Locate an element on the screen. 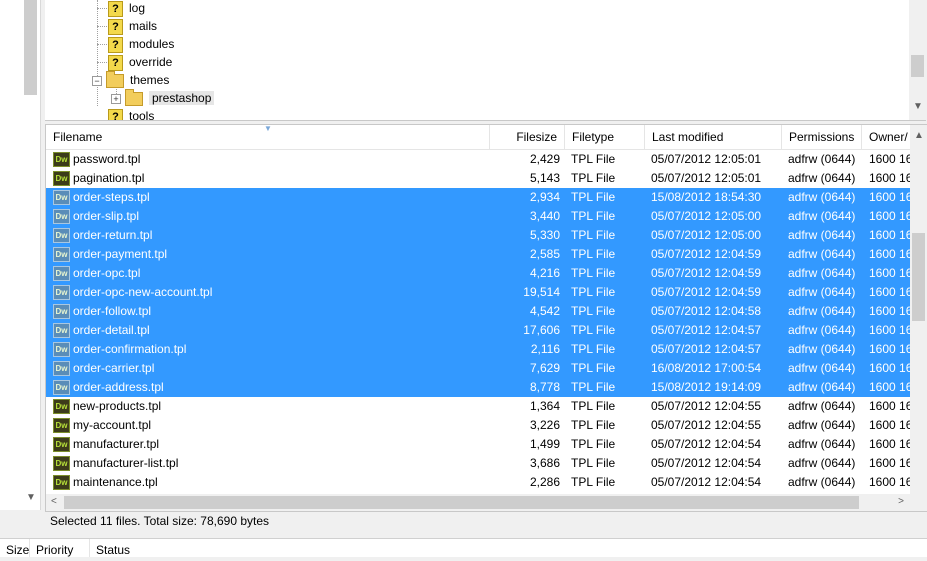 This screenshot has height=561, width=927. file-name-cell: Dw manufacturer.tpl is located at coordinates (273, 444).